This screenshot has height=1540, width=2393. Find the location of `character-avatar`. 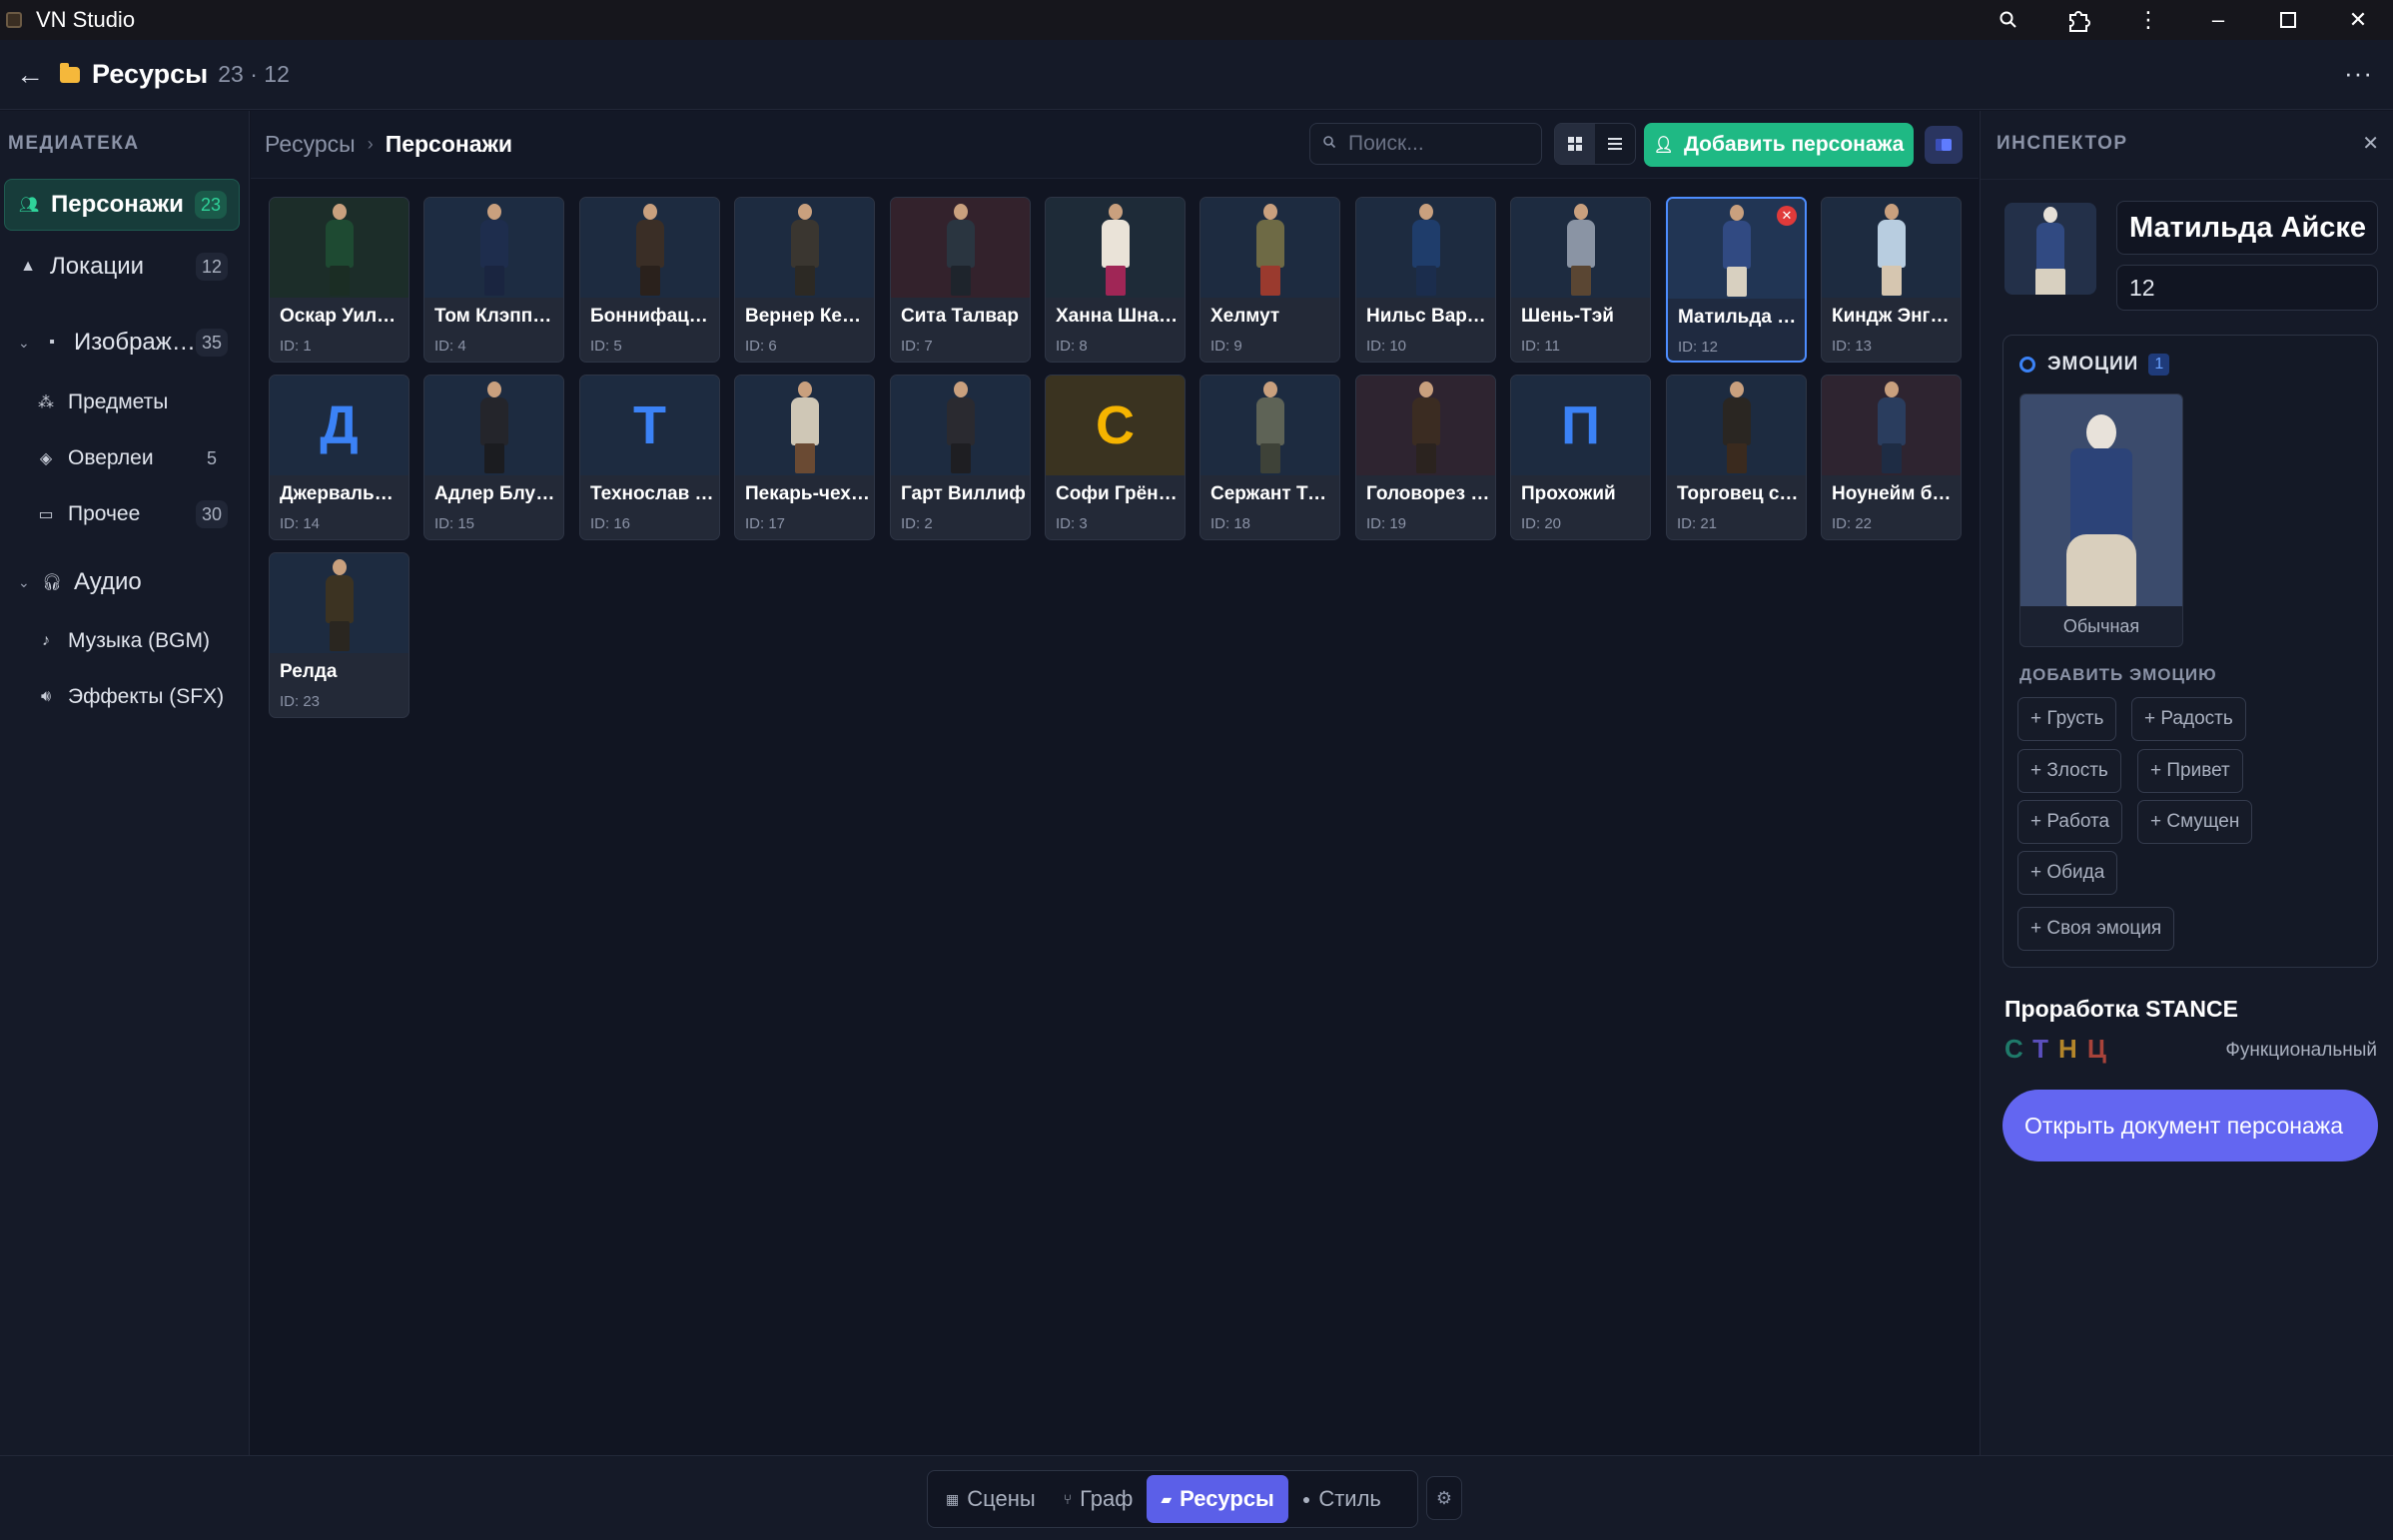

character-avatar is located at coordinates (2050, 249).